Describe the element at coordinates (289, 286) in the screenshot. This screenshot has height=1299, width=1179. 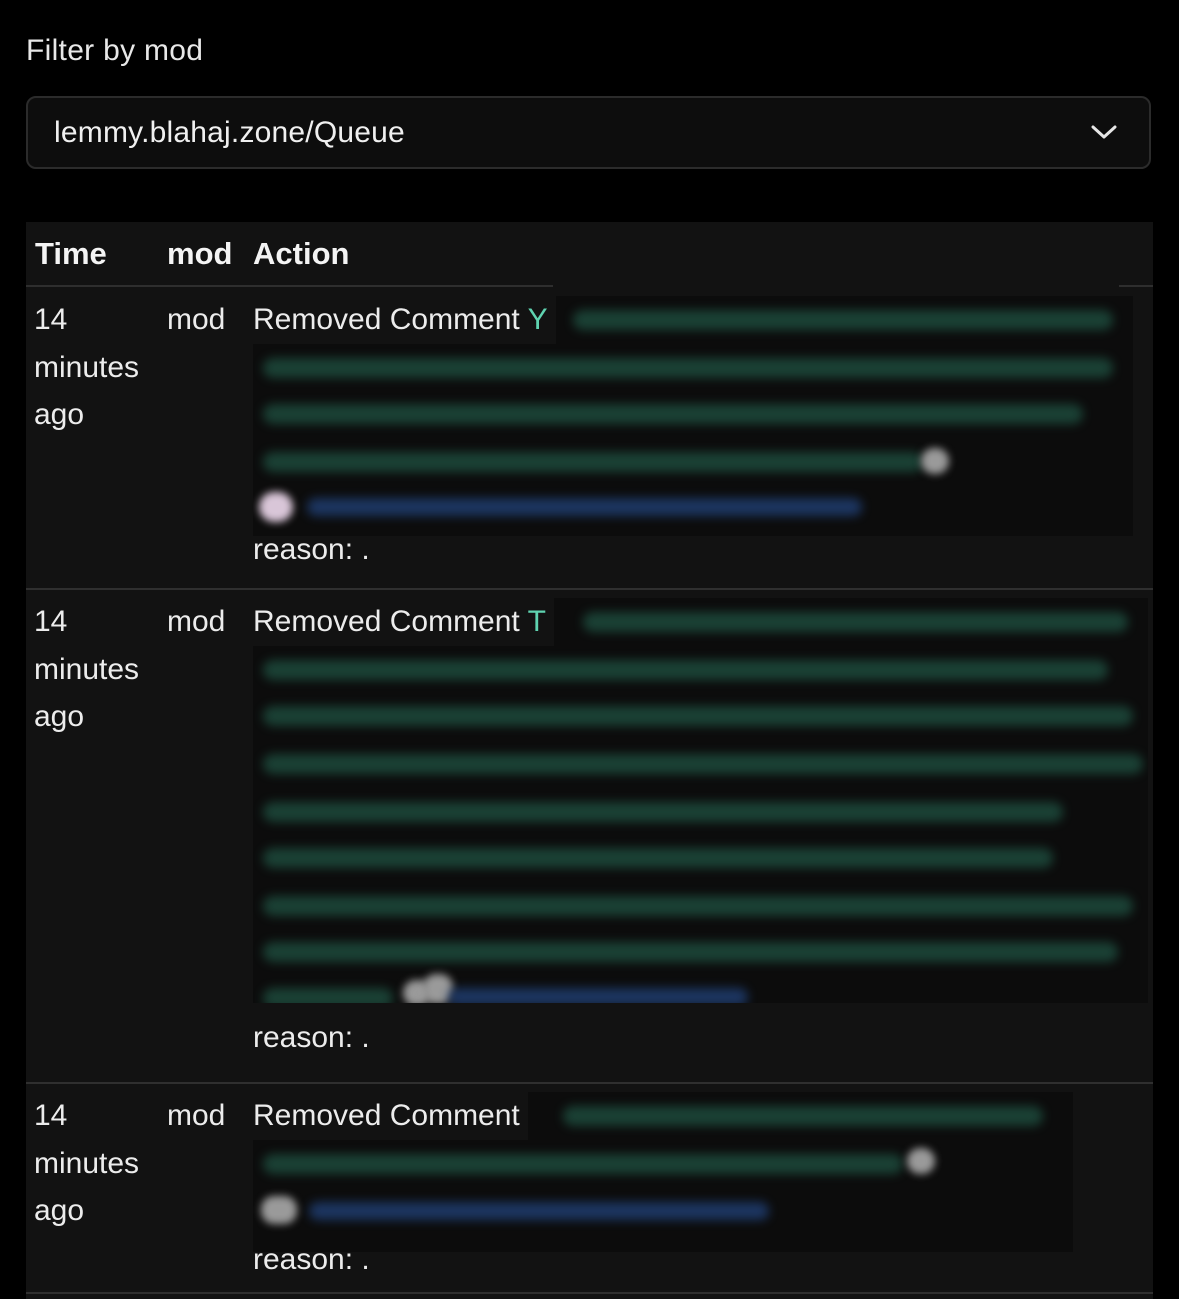
I see `header-divider` at that location.